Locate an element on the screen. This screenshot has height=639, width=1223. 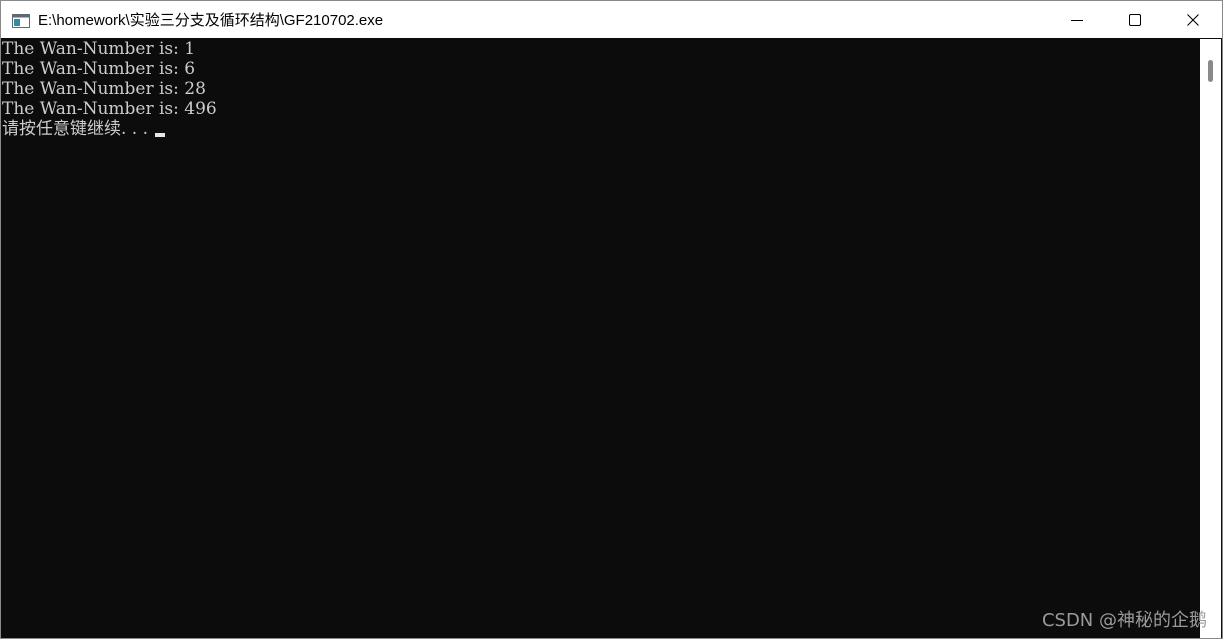
title-bar: E:\homework\实验三分支及循环结构\GF210702.exe is located at coordinates (611, 19).